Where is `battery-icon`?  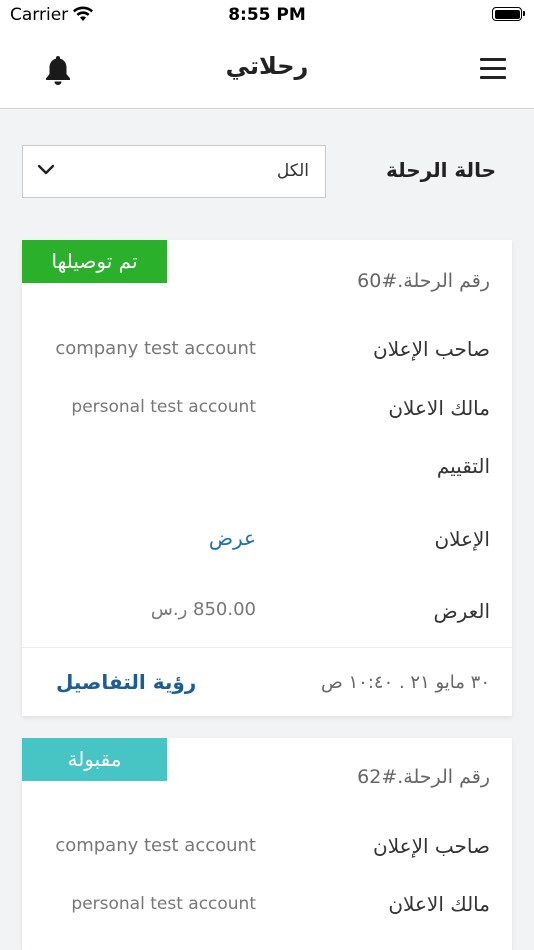 battery-icon is located at coordinates (508, 14).